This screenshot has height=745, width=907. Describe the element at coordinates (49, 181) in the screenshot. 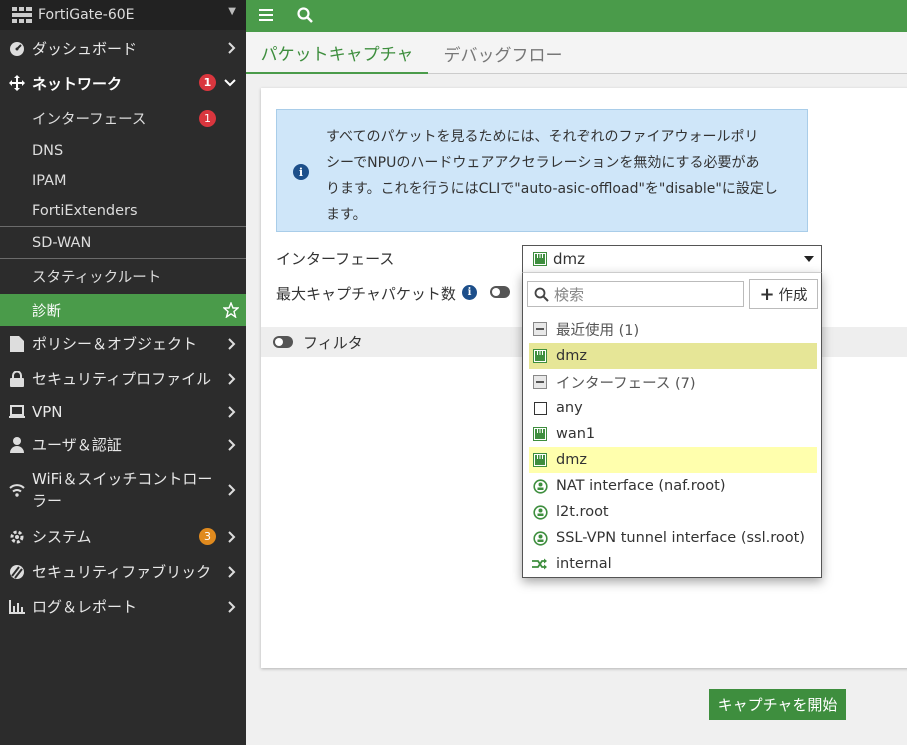

I see `nav-label: IPAM` at that location.